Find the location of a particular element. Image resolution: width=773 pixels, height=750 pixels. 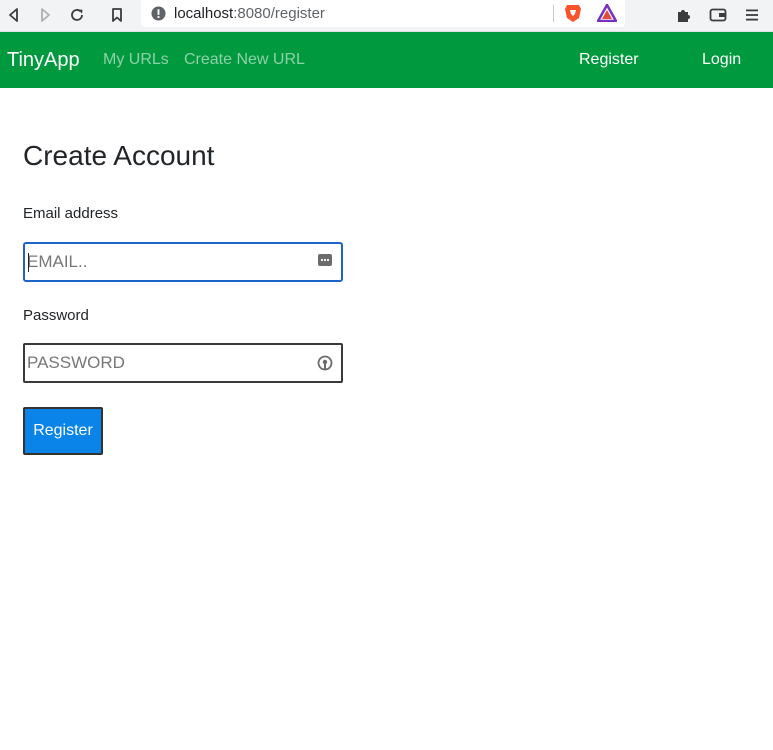

nav-link-create-new-url: Create New URL is located at coordinates (244, 60).